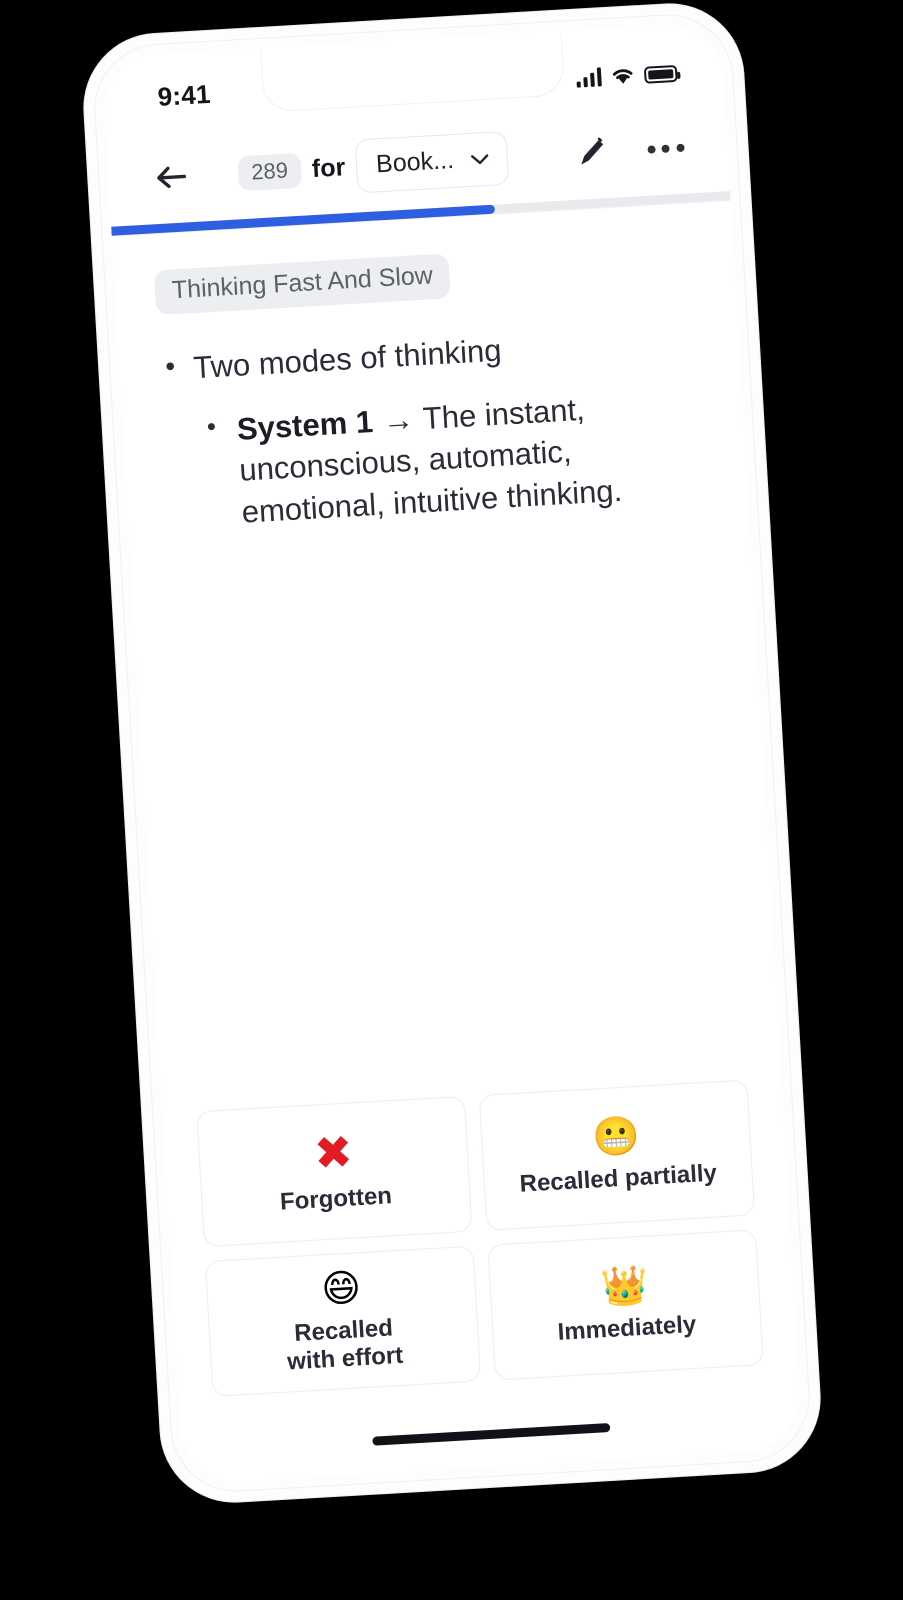 Image resolution: width=903 pixels, height=1600 pixels. What do you see at coordinates (624, 1286) in the screenshot?
I see `crown-icon: 👑` at bounding box center [624, 1286].